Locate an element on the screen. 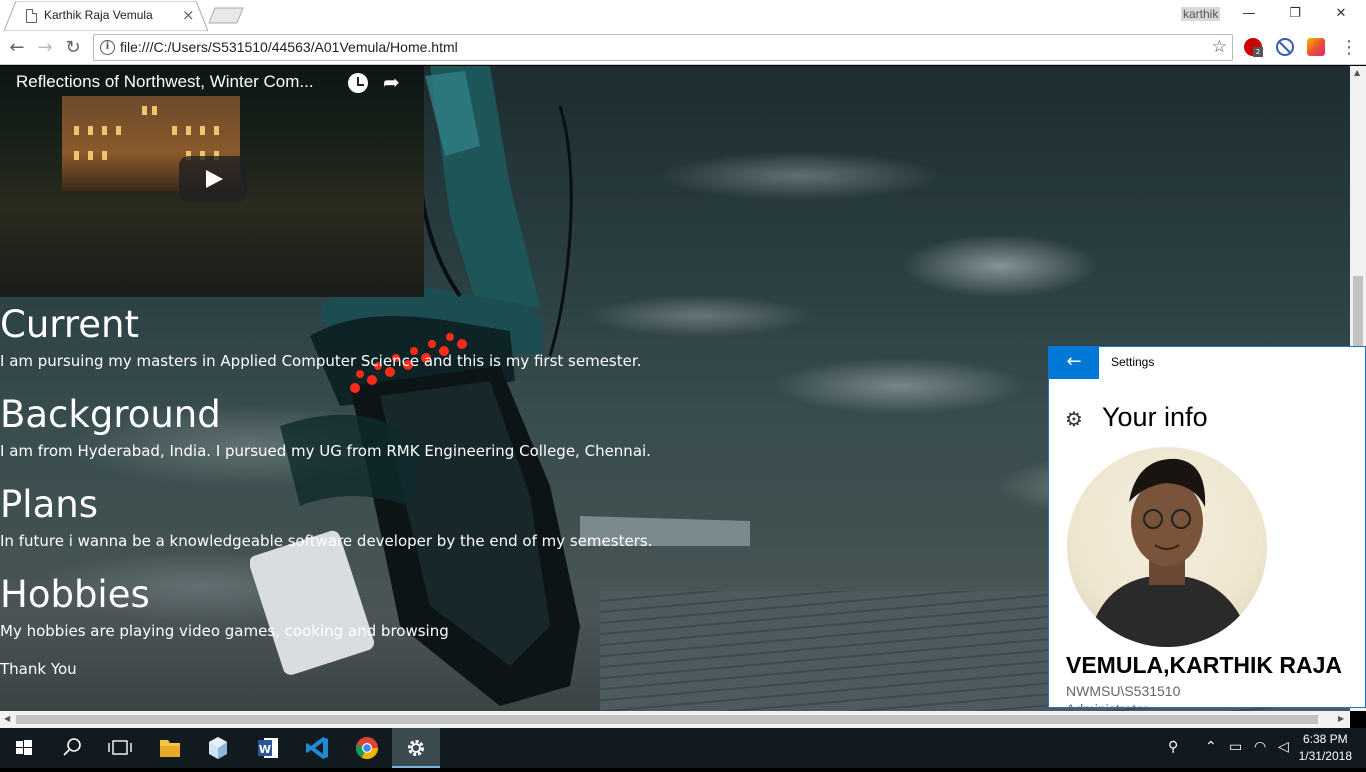 The image size is (1366, 772). new-tab-button is located at coordinates (226, 15).